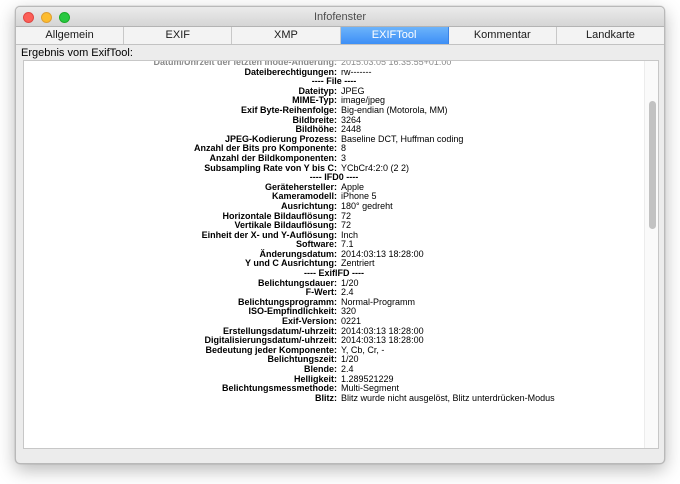  What do you see at coordinates (326, 397) in the screenshot?
I see `metadata-key: Blitz:` at bounding box center [326, 397].